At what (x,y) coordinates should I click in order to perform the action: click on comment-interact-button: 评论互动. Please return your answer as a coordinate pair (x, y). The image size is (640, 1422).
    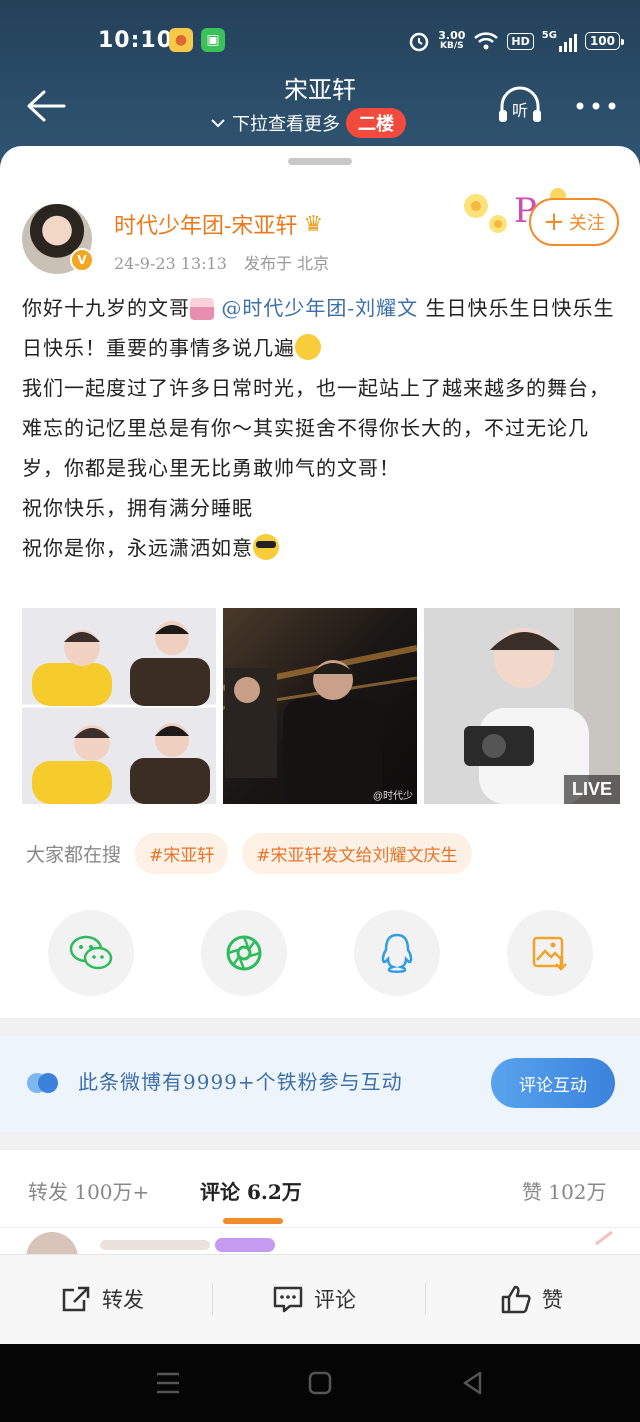
    Looking at the image, I should click on (553, 1083).